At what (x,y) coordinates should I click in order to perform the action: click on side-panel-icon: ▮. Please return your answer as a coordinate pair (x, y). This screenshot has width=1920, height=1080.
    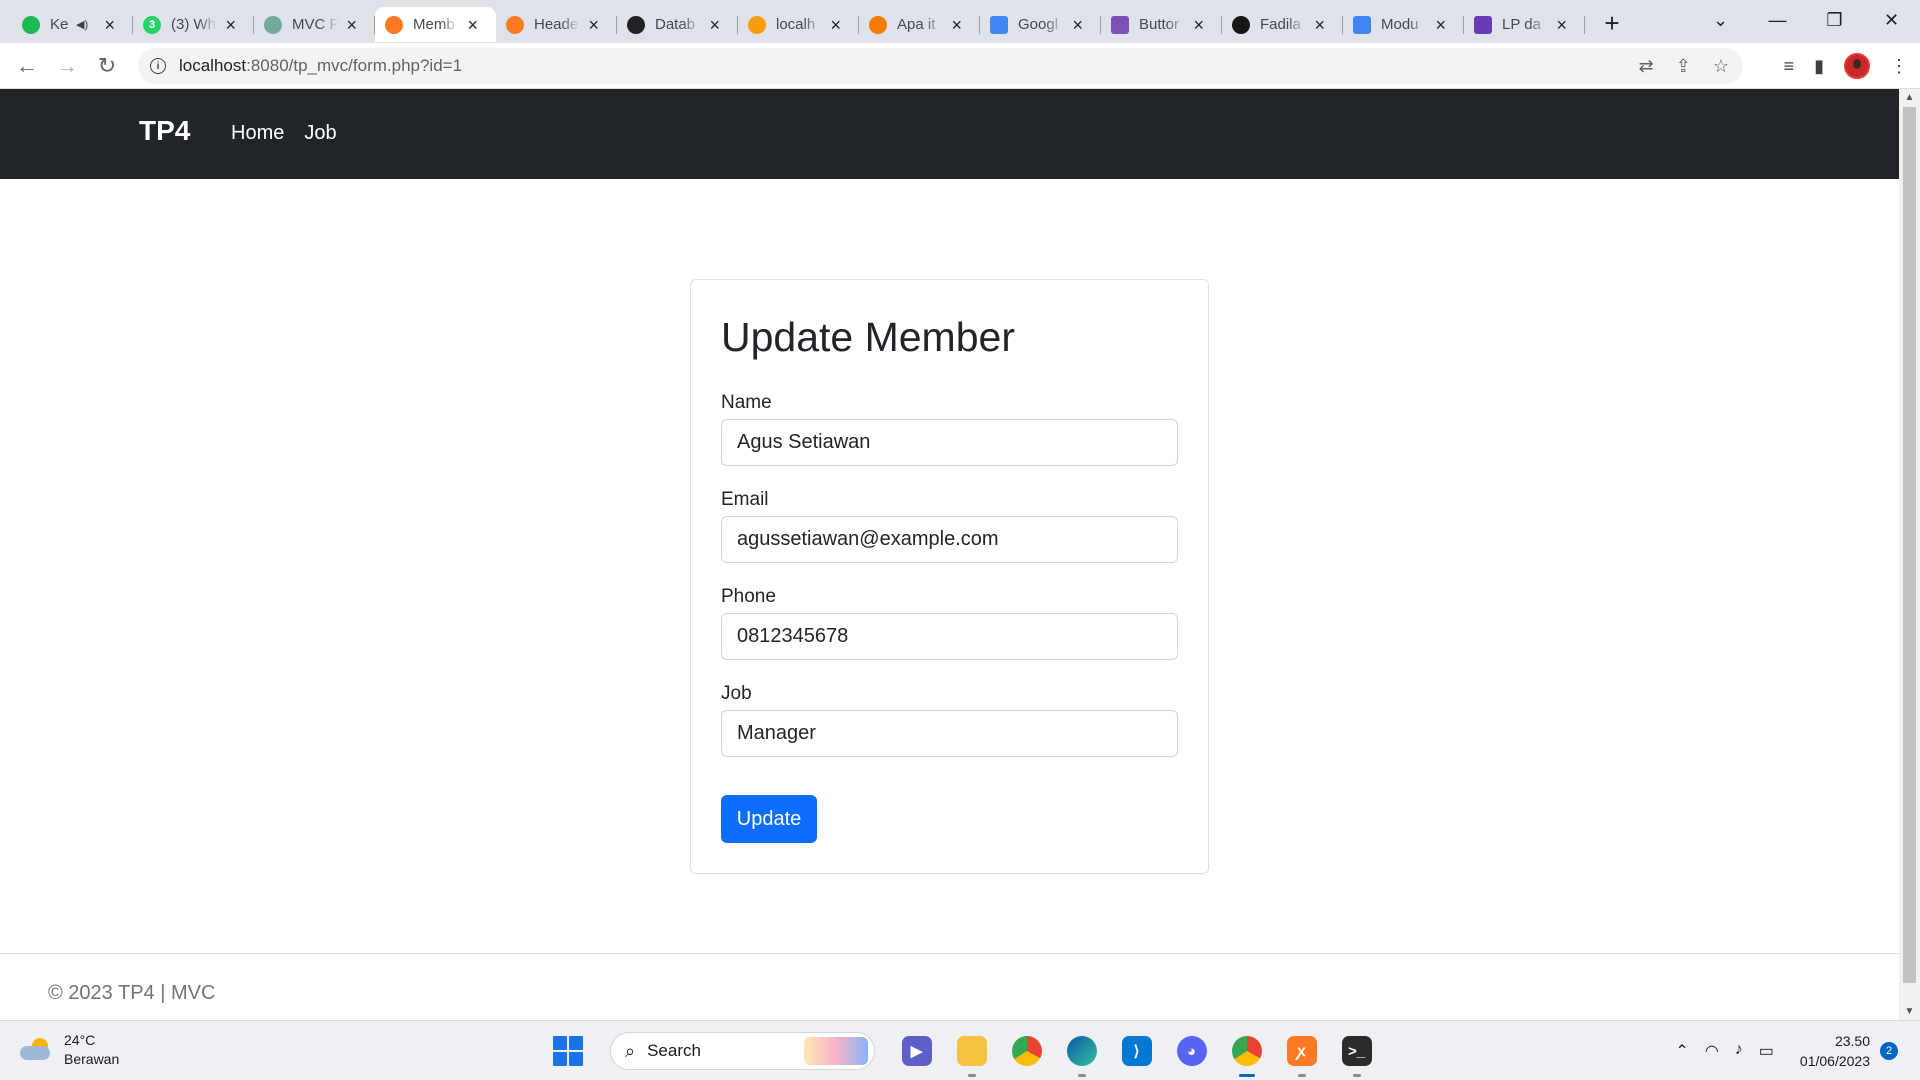
    Looking at the image, I should click on (1819, 66).